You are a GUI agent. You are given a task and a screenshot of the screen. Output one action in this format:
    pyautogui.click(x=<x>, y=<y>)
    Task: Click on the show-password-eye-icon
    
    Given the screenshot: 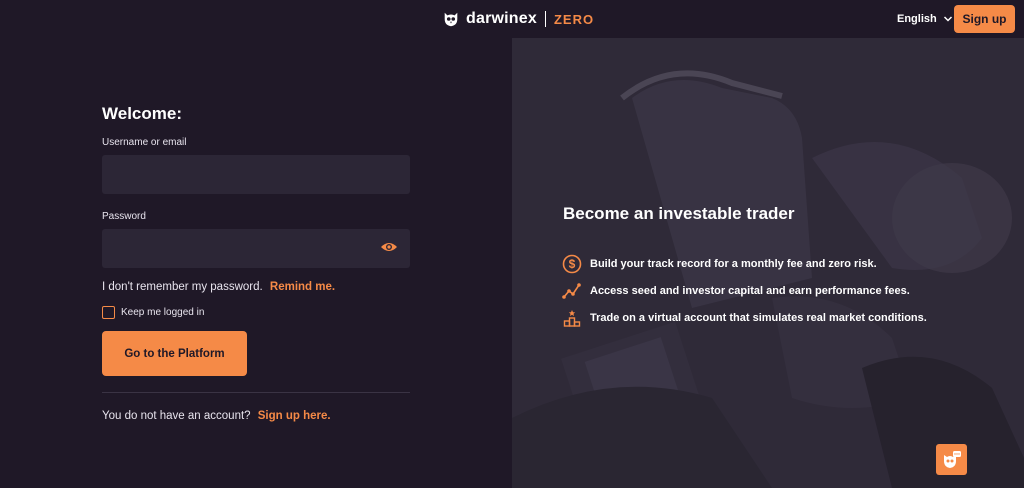 What is the action you would take?
    pyautogui.click(x=389, y=247)
    